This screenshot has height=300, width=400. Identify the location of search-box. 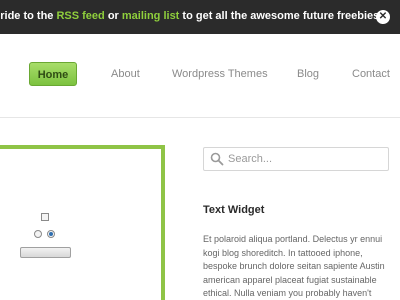
(296, 159).